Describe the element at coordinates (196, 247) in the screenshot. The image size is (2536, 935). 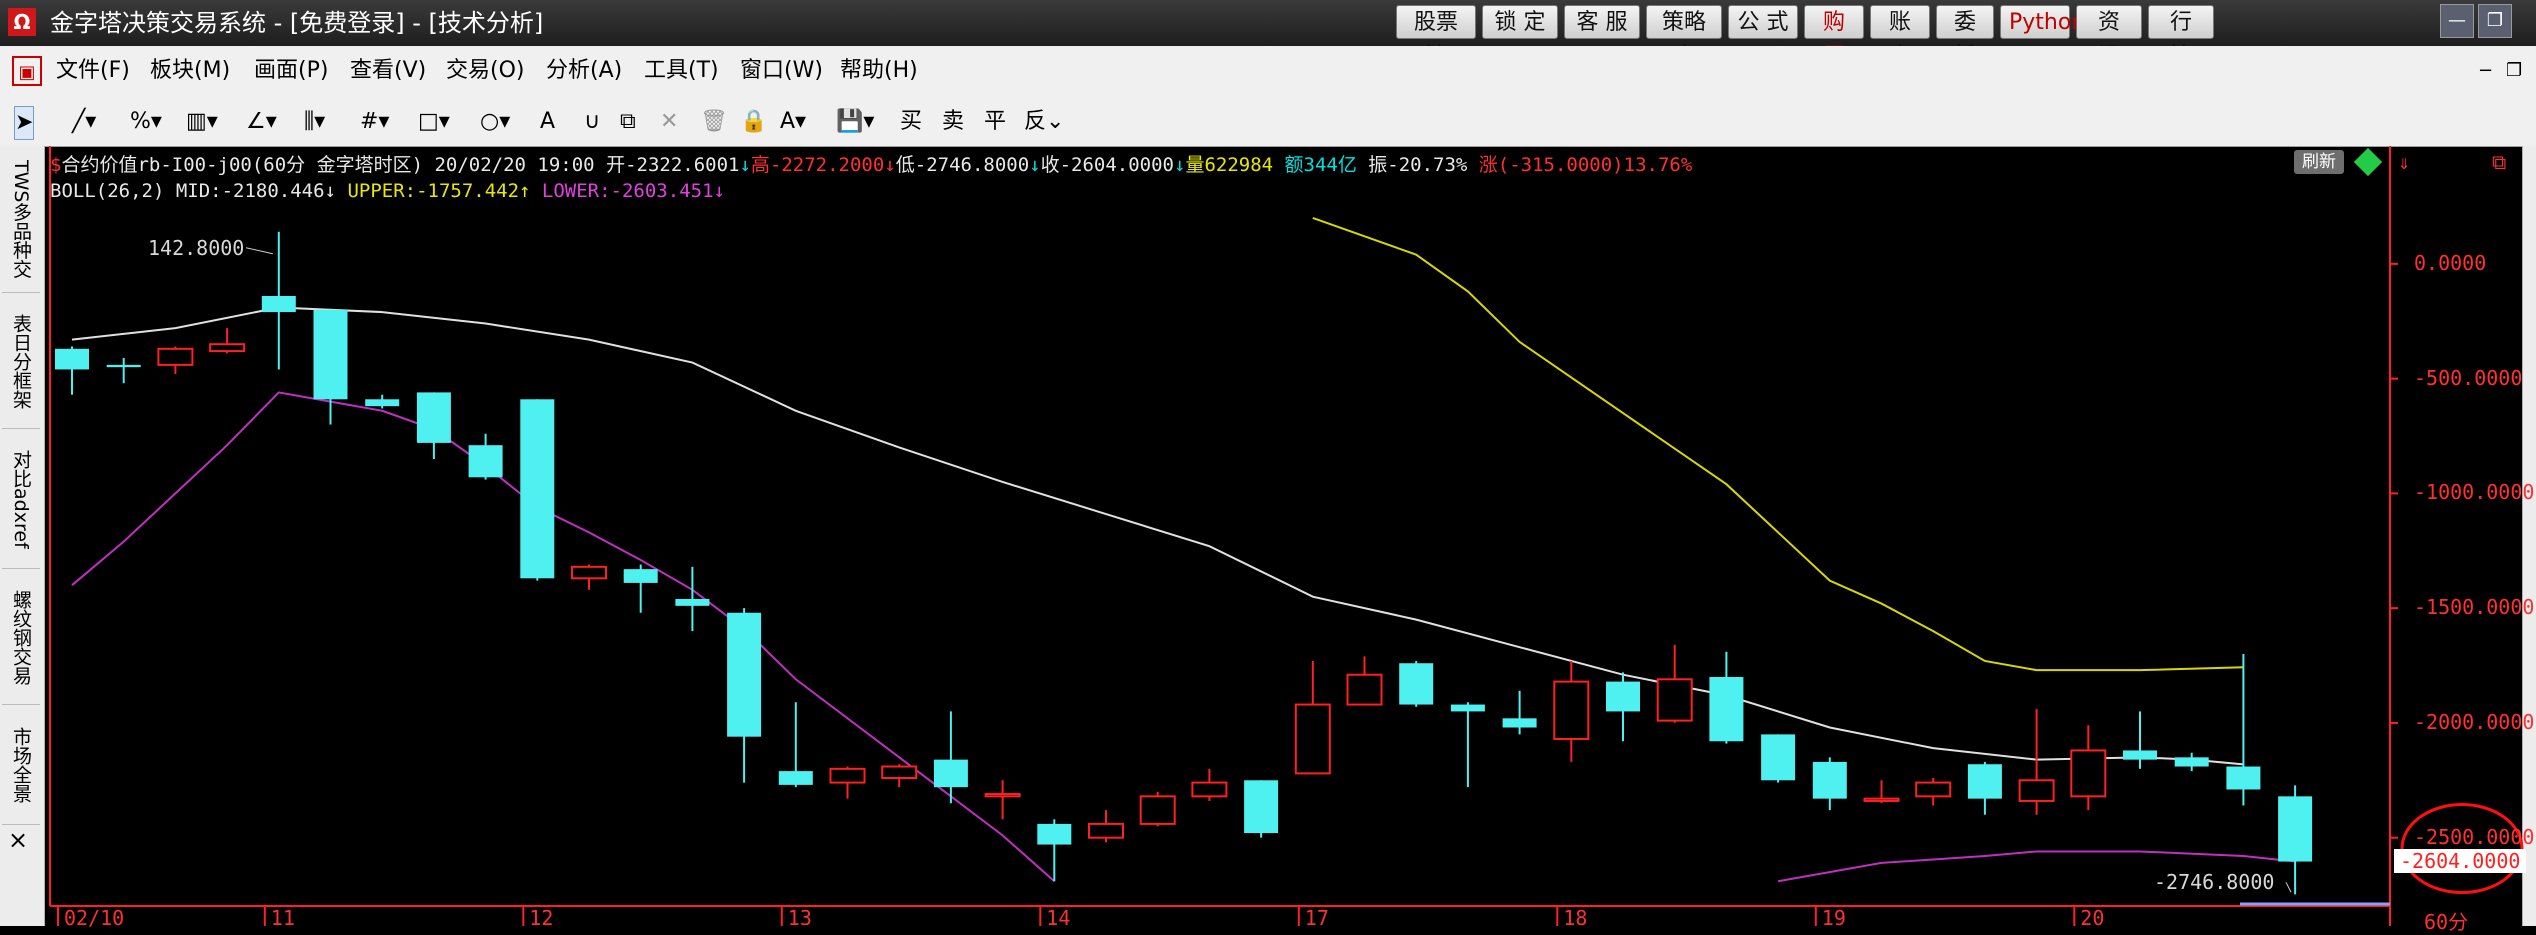
I see `high-price-label: 142.8000` at that location.